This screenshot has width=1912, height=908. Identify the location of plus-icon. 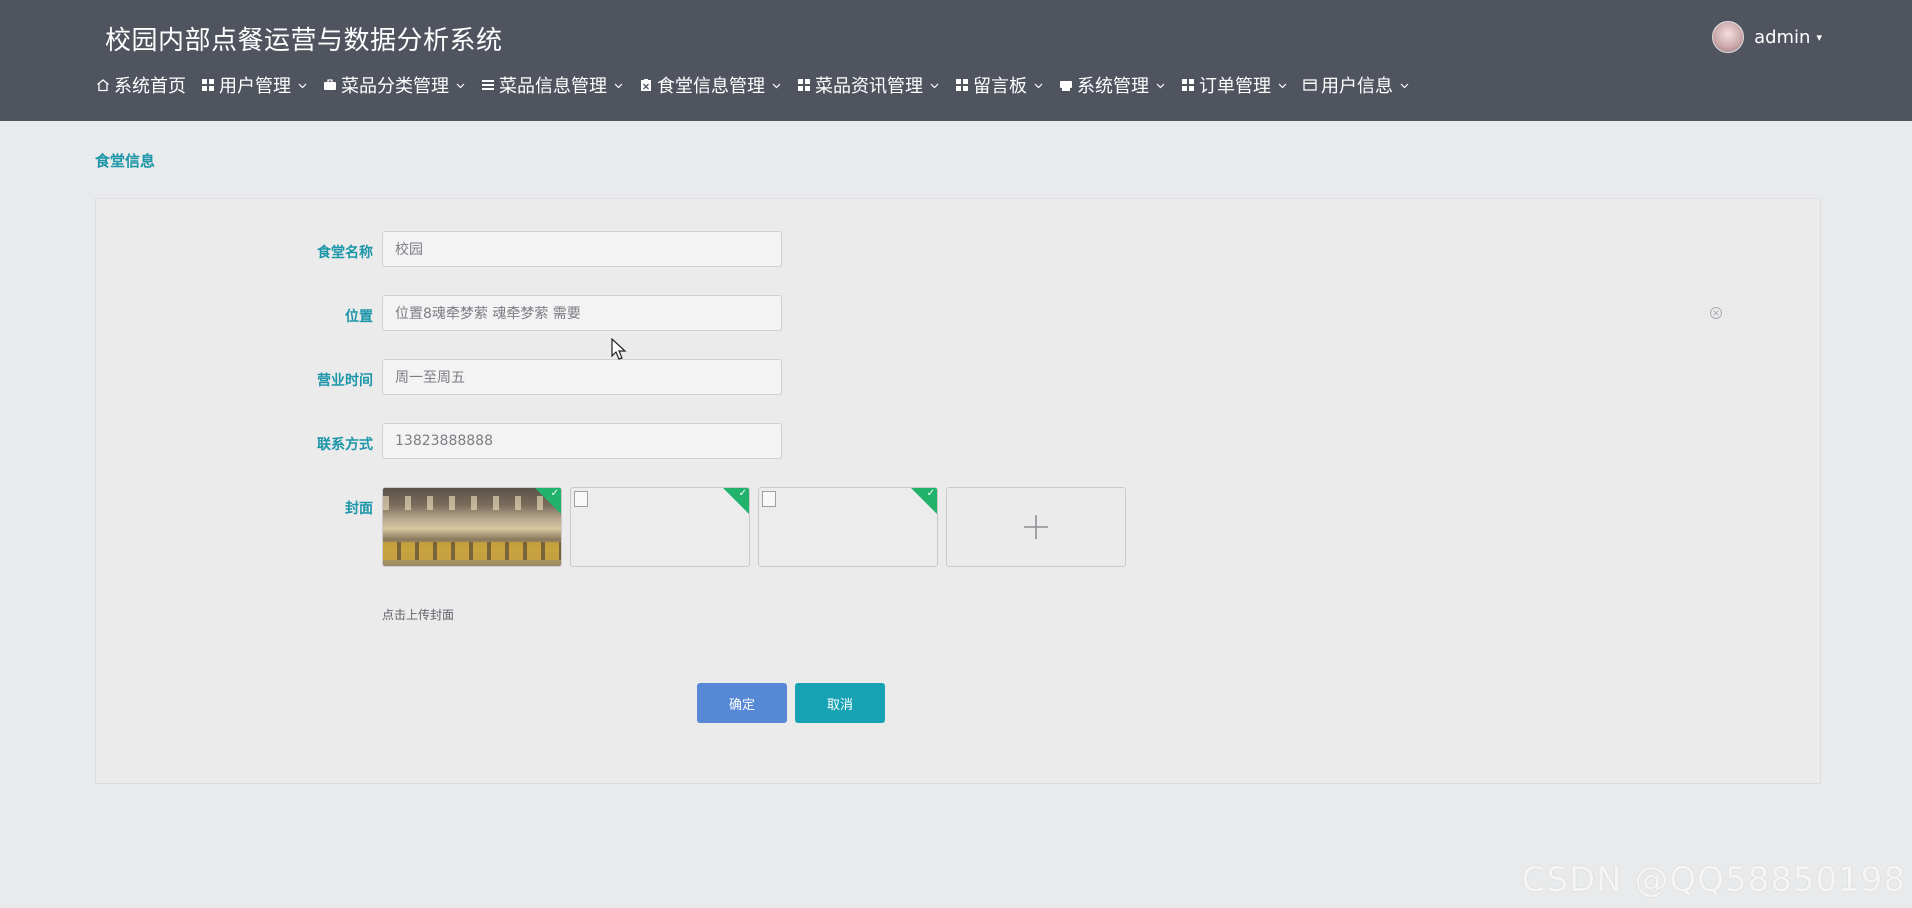
(1036, 527).